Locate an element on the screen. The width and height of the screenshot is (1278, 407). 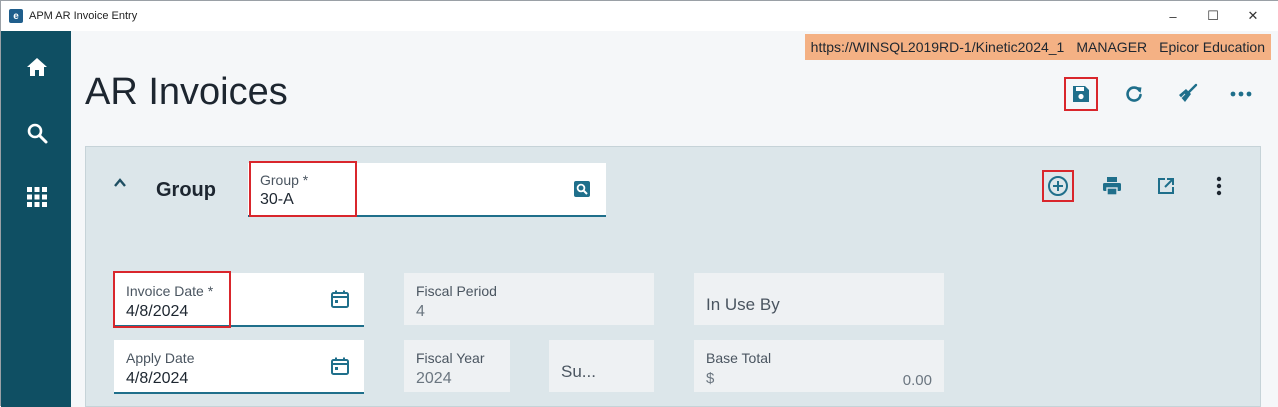
clear-button is located at coordinates (1187, 94).